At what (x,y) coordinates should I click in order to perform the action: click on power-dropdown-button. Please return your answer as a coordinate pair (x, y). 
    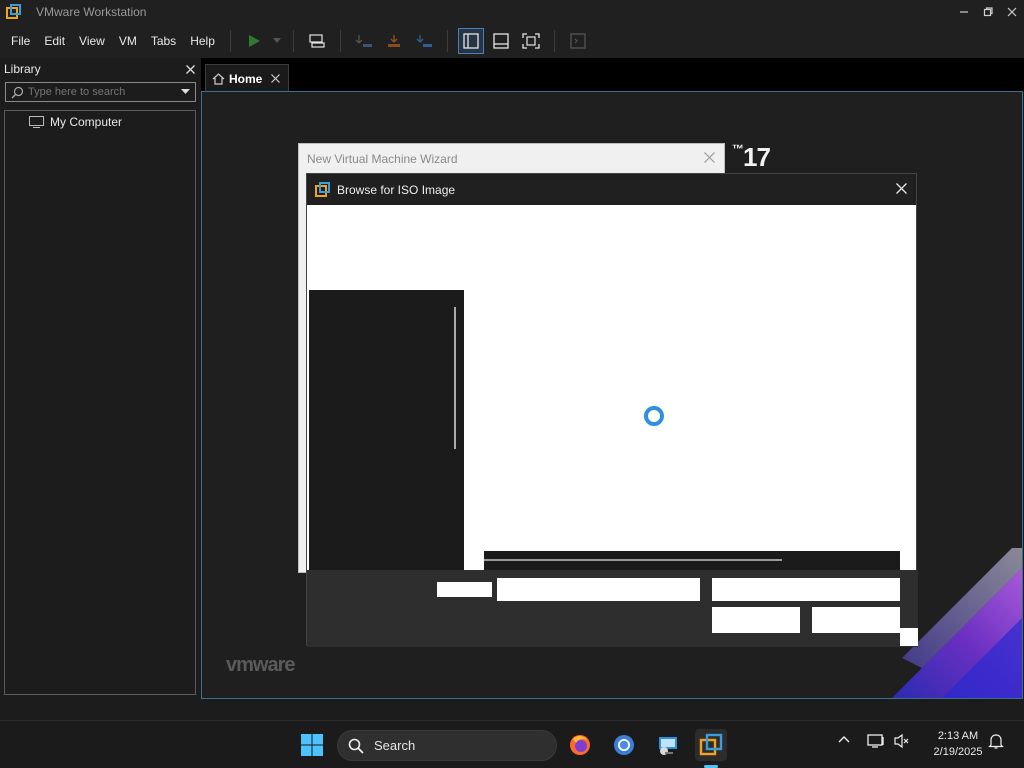
    Looking at the image, I should click on (277, 41).